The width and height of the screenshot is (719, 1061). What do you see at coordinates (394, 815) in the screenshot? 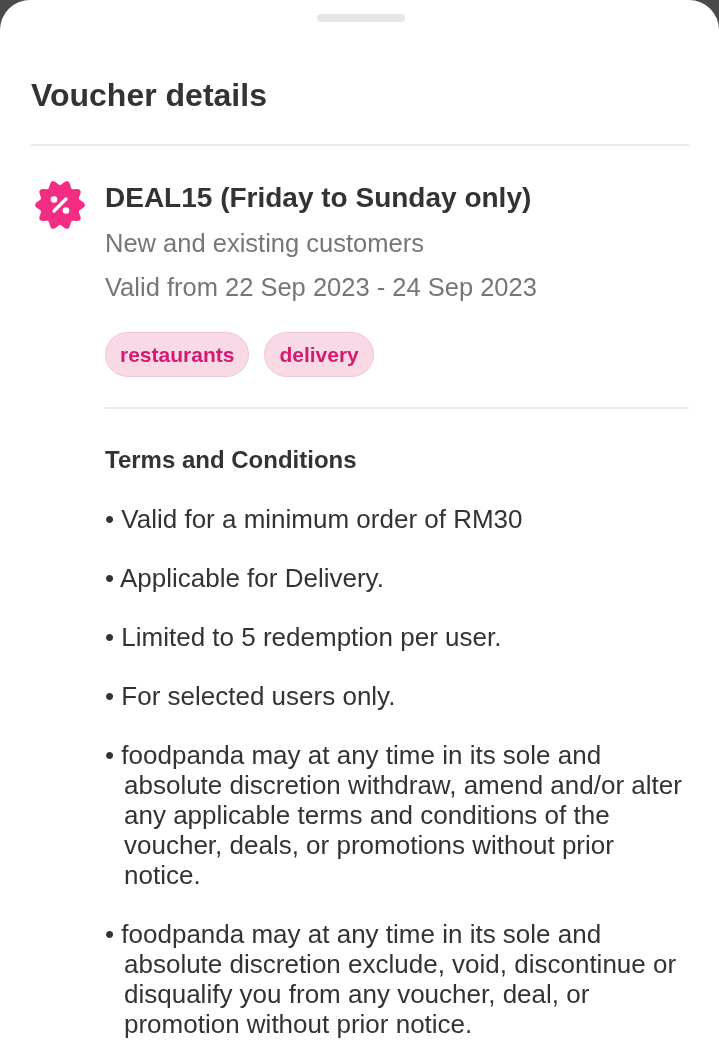
I see `terms-item: • foodpanda may at any time in its sole and absolute discretion withdraw, amend and/or alter any applicable terms and conditions of the voucher, deals, or promotions without prior notice.` at bounding box center [394, 815].